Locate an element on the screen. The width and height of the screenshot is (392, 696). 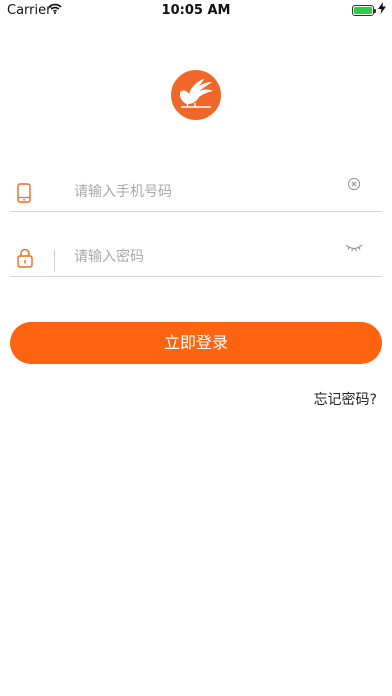
login-button: 立即登录 is located at coordinates (196, 343).